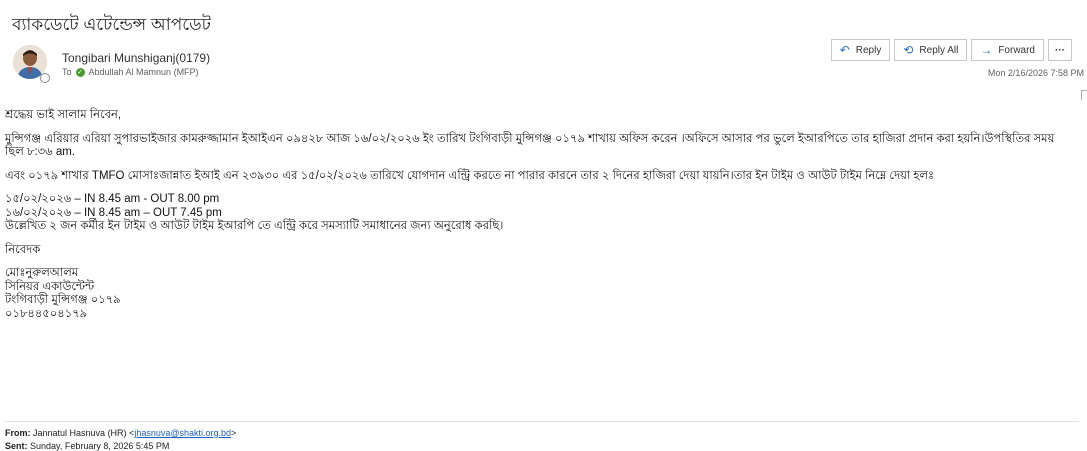 Image resolution: width=1087 pixels, height=451 pixels. I want to click on signature-phone: ০১৮৪৪৫০৪১৭৯, so click(46, 313).